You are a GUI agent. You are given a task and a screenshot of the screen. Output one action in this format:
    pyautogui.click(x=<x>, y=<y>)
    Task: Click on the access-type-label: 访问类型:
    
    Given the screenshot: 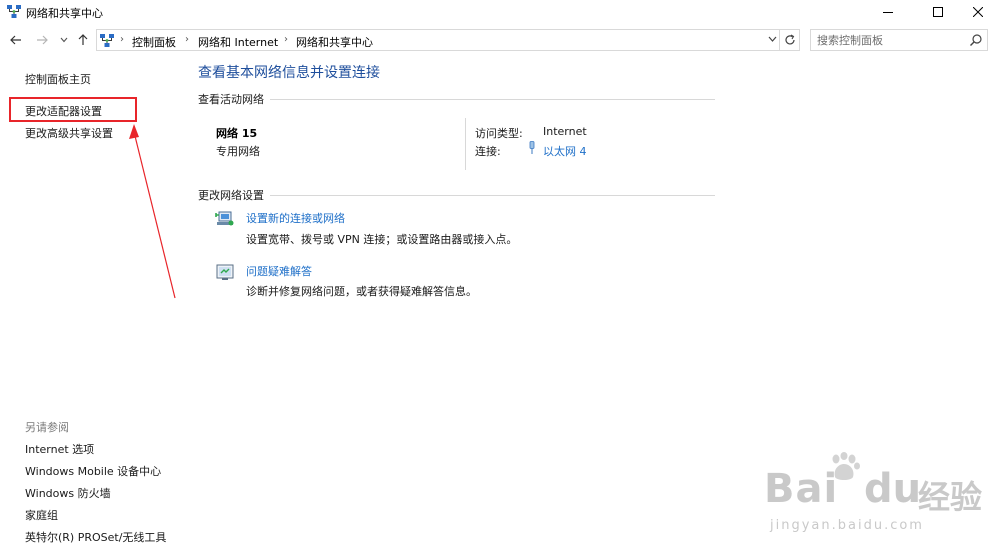 What is the action you would take?
    pyautogui.click(x=499, y=133)
    